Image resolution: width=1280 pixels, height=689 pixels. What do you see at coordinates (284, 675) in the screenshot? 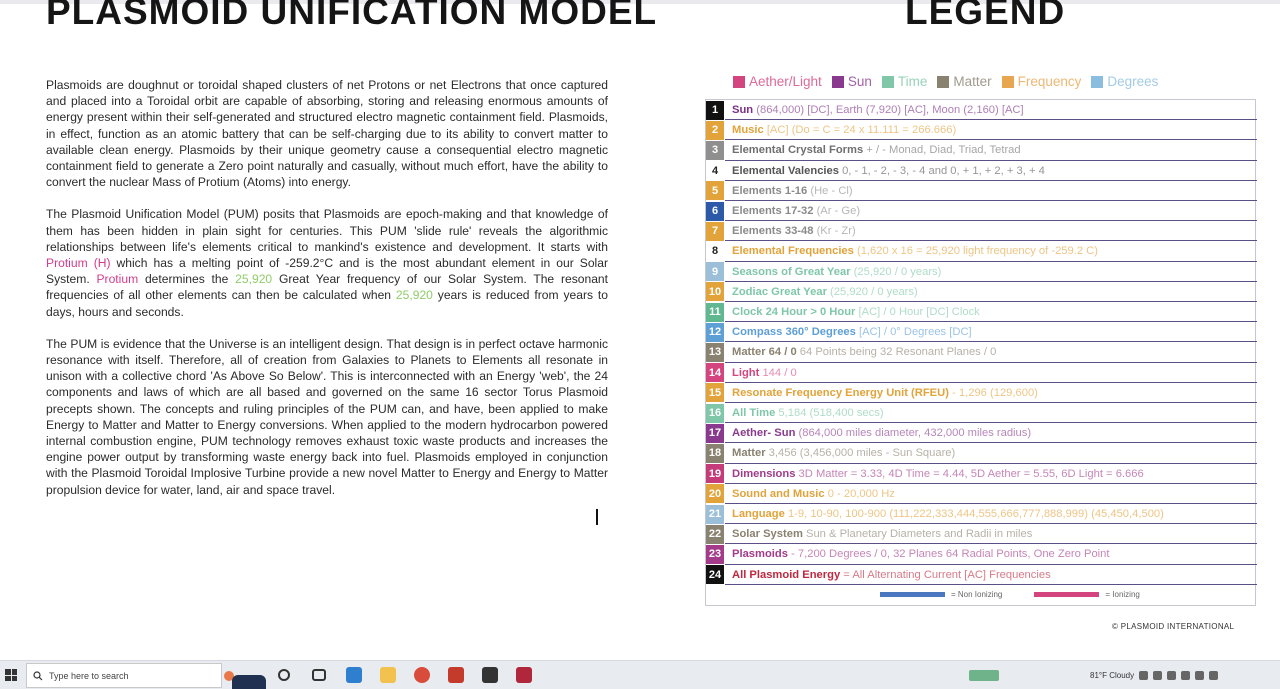
I see `cortana-icon` at bounding box center [284, 675].